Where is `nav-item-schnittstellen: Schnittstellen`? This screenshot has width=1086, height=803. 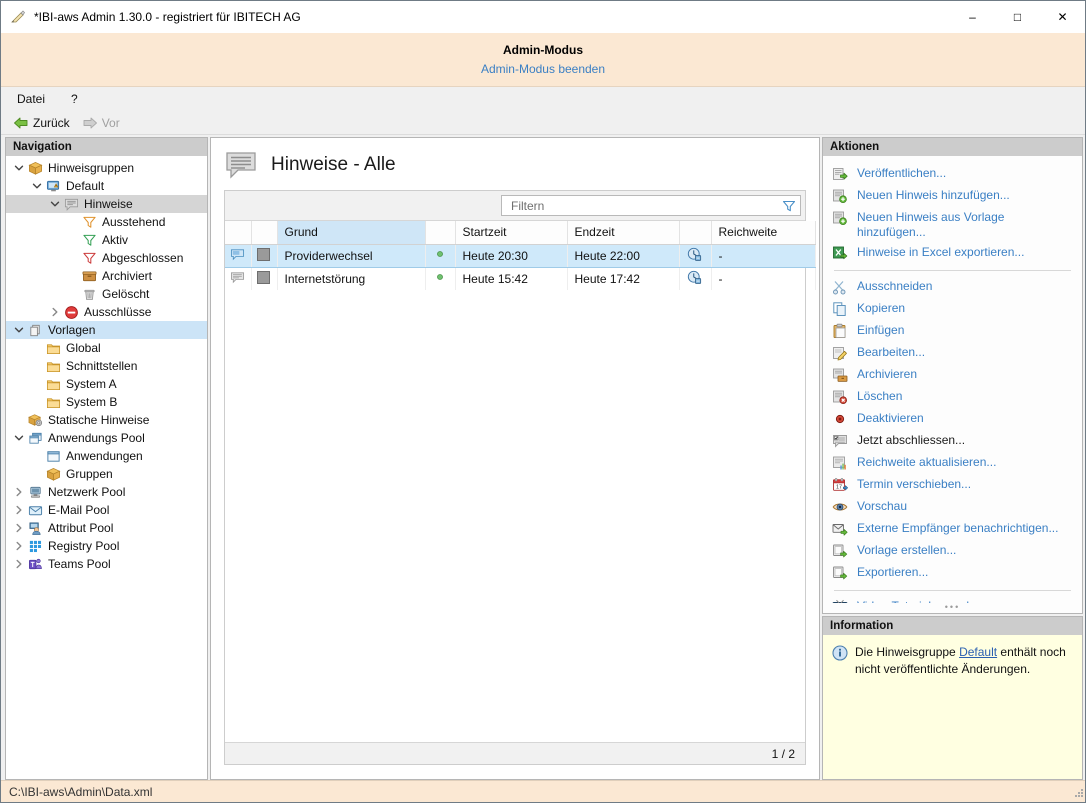
nav-item-schnittstellen: Schnittstellen is located at coordinates (106, 366).